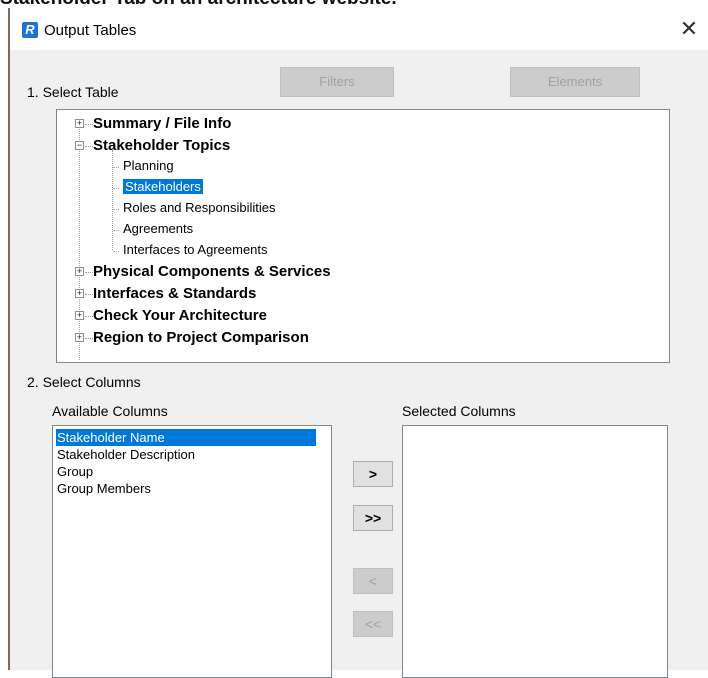  Describe the element at coordinates (359, 29) in the screenshot. I see `title-bar: R Output Tables ✕` at that location.